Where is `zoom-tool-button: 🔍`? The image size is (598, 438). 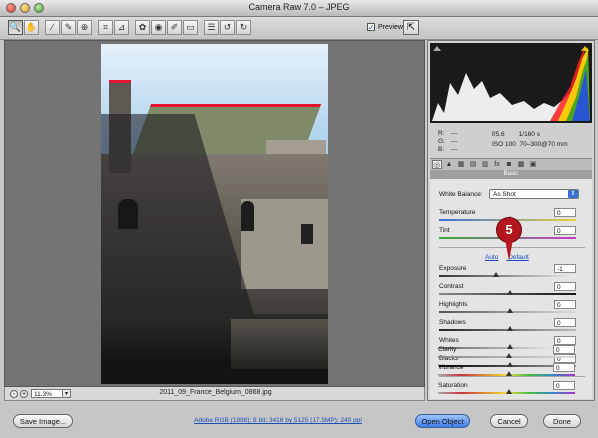 zoom-tool-button: 🔍 is located at coordinates (15, 27).